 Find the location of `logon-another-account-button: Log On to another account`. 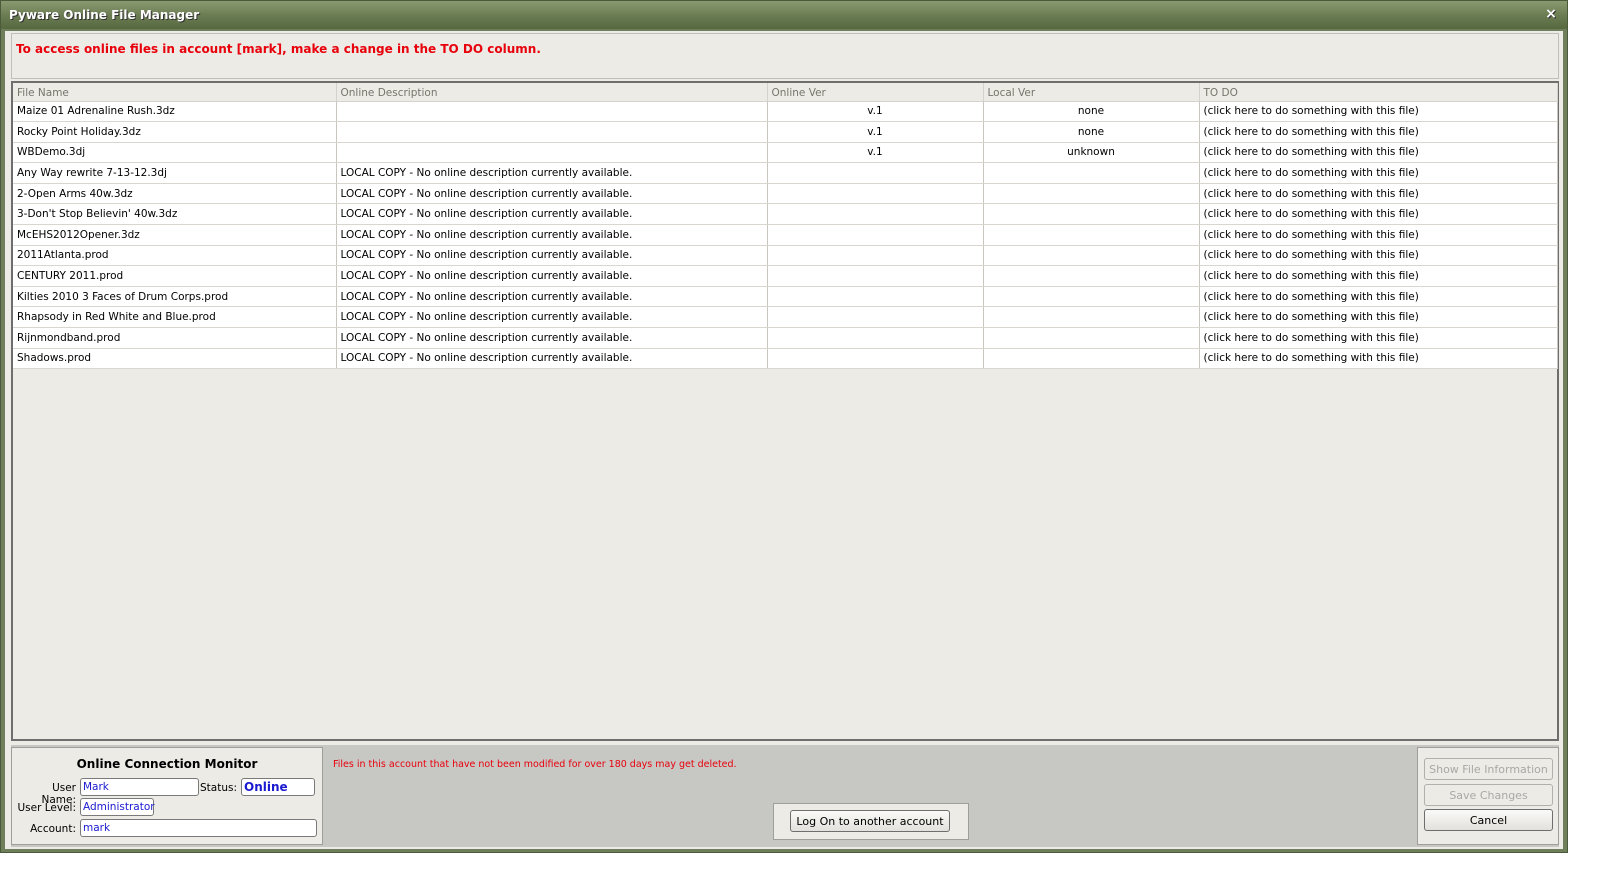

logon-another-account-button: Log On to another account is located at coordinates (870, 821).